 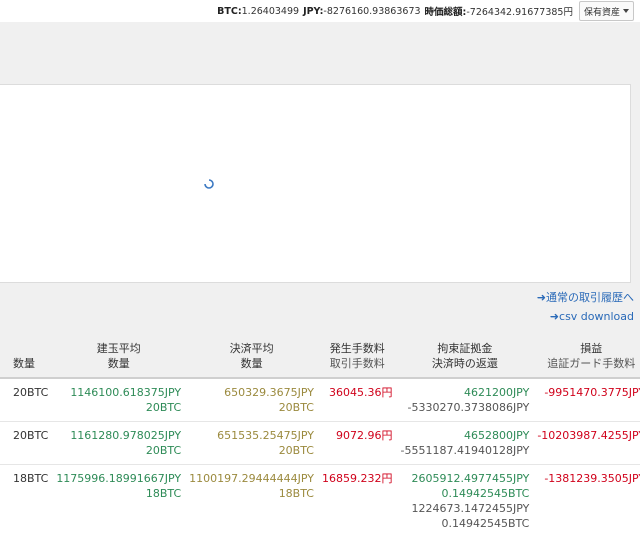 What do you see at coordinates (209, 184) in the screenshot?
I see `loading-spinner-icon` at bounding box center [209, 184].